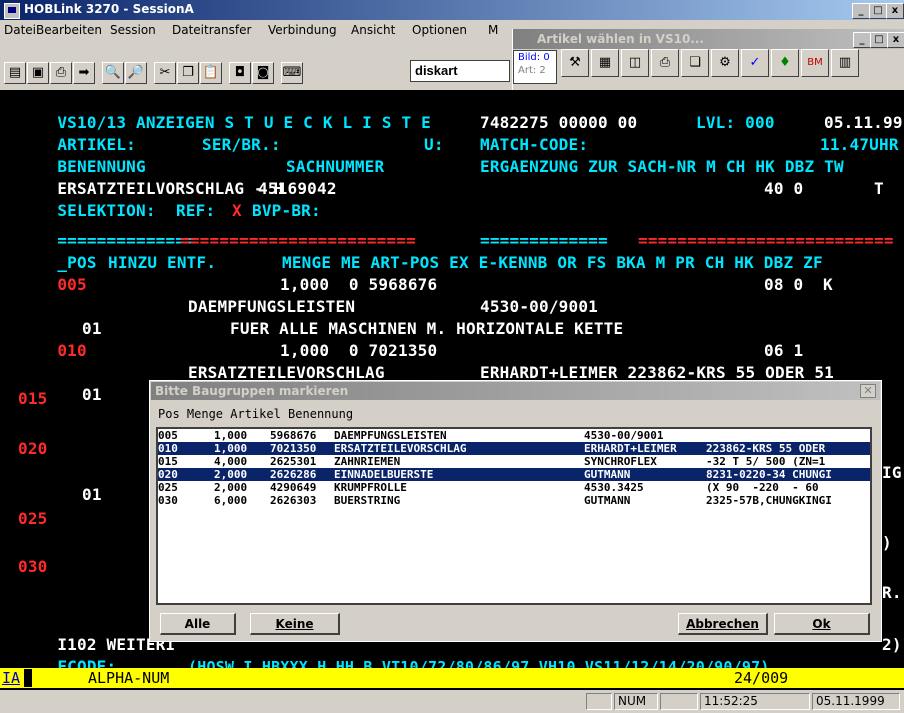 Image resolution: width=904 pixels, height=713 pixels. What do you see at coordinates (620, 461) in the screenshot?
I see `list-cell-erg1: SYNCHROFLEX` at bounding box center [620, 461].